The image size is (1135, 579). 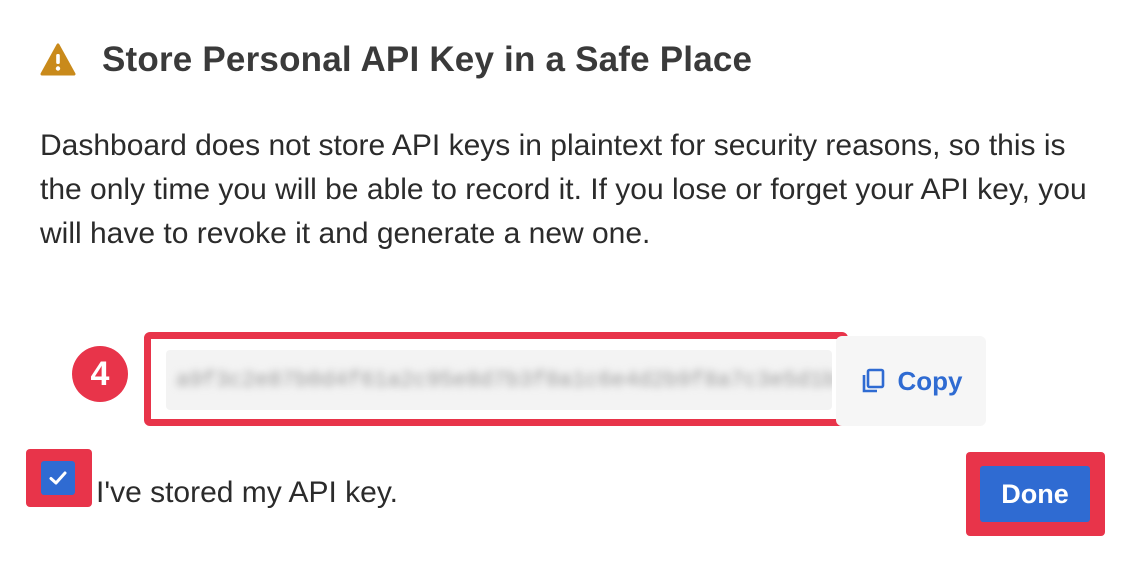 What do you see at coordinates (930, 380) in the screenshot?
I see `copy-button-label: Copy` at bounding box center [930, 380].